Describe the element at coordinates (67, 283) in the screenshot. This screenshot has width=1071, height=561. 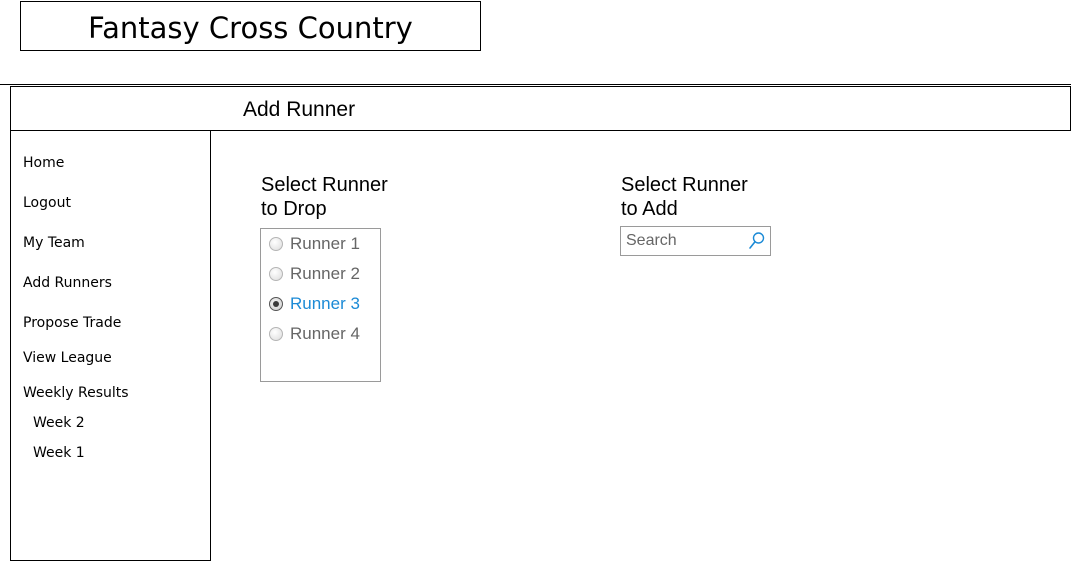
I see `sidebar-item-add-runners: Add Runners` at that location.